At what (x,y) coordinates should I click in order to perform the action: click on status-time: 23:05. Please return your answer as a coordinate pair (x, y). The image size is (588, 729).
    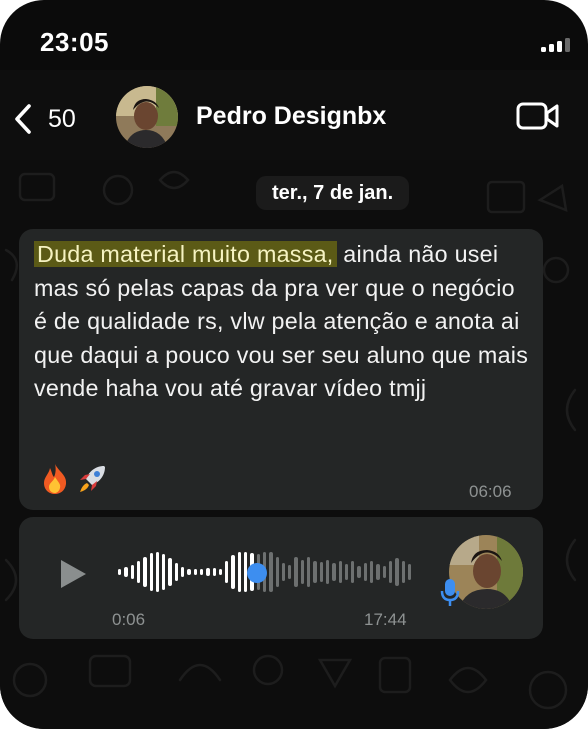
    Looking at the image, I should click on (74, 42).